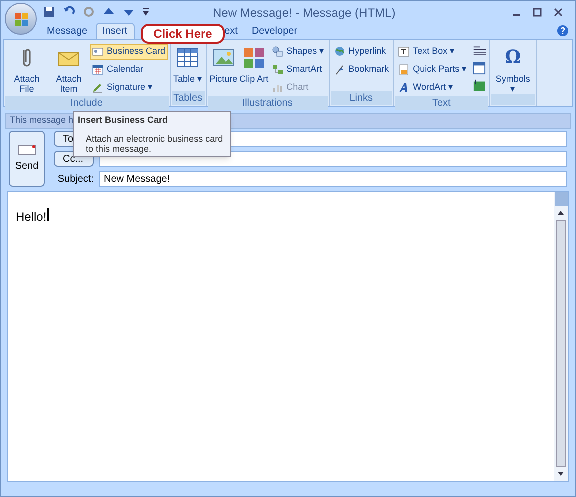 This screenshot has height=497, width=576. I want to click on group-label: Text, so click(441, 103).